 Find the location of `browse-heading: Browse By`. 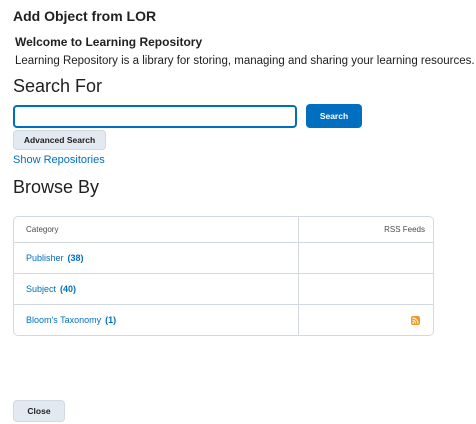

browse-heading: Browse By is located at coordinates (56, 187).